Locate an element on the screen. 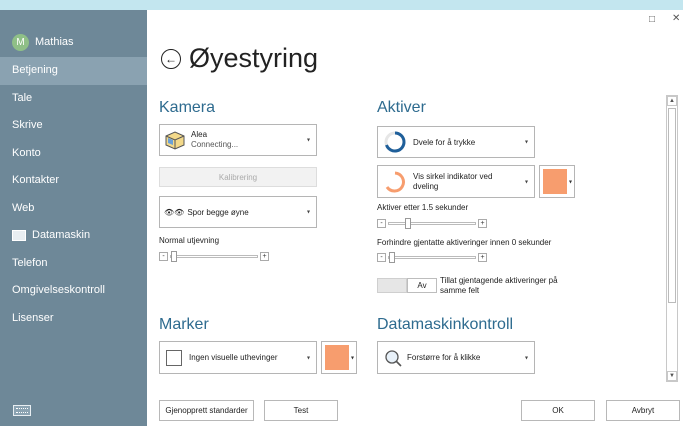 The height and width of the screenshot is (426, 683). sidebar-item-konto: Konto is located at coordinates (73, 154).